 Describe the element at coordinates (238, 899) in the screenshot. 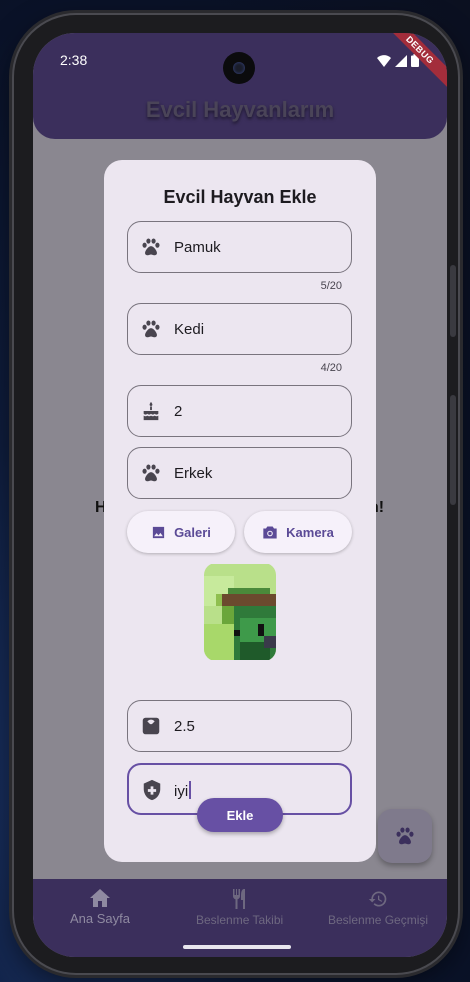

I see `restaurant-icon` at that location.